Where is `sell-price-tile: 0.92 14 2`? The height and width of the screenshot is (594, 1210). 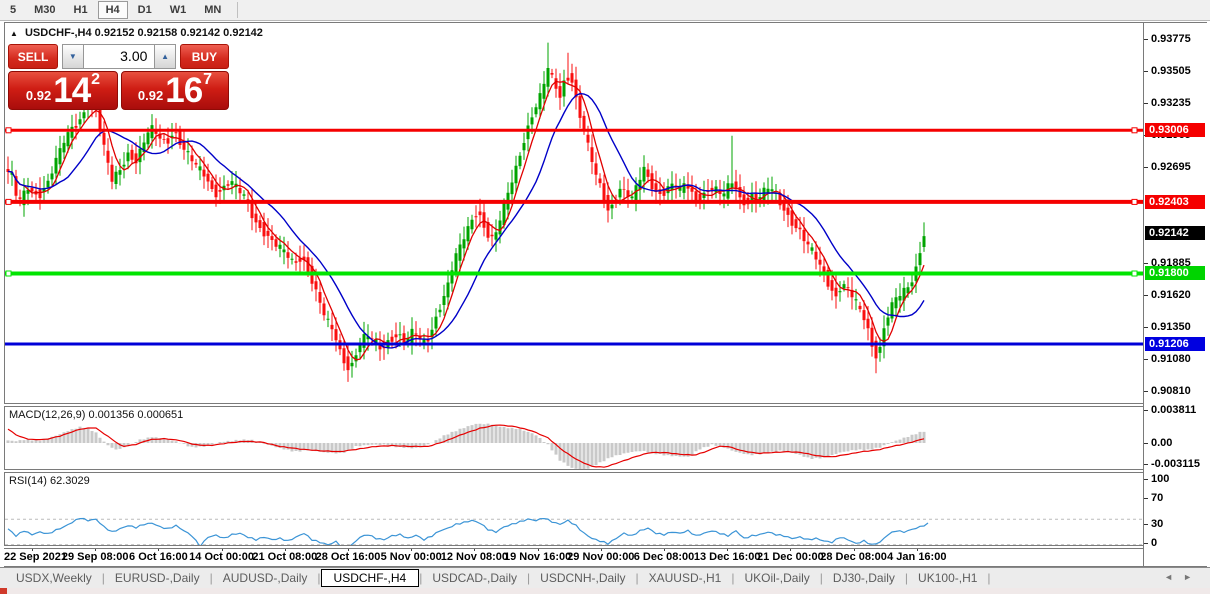 sell-price-tile: 0.92 14 2 is located at coordinates (63, 90).